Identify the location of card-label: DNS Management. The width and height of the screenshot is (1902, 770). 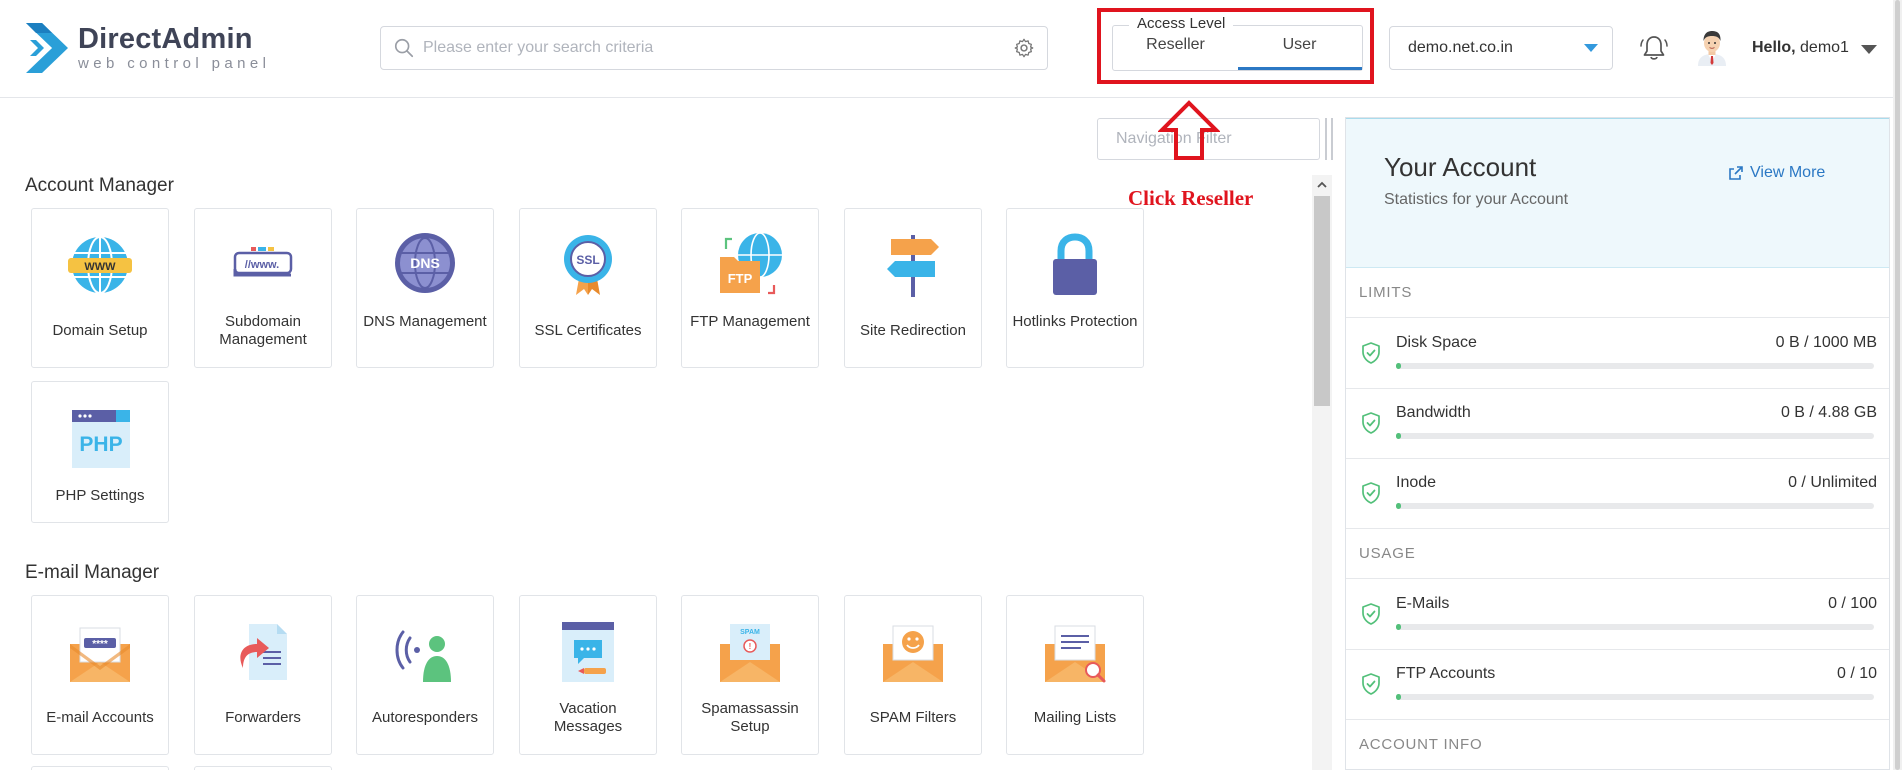
(425, 321).